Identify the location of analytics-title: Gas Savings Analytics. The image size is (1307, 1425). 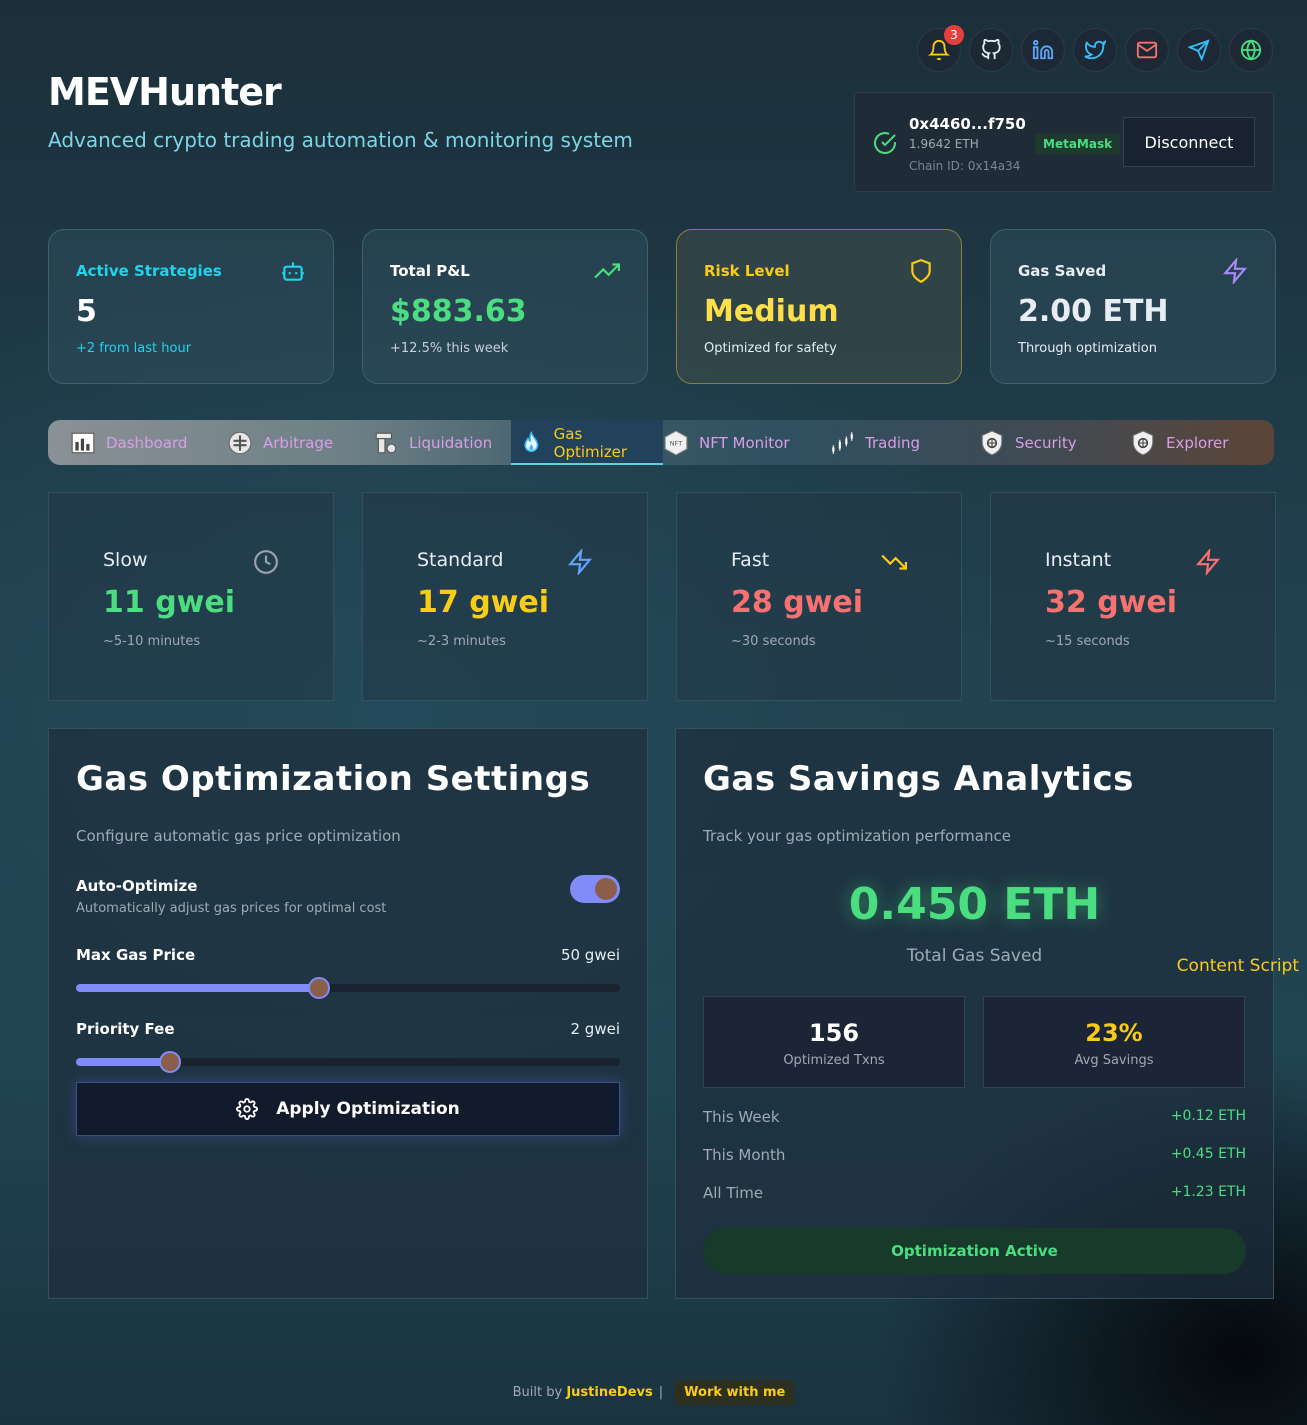
(918, 779).